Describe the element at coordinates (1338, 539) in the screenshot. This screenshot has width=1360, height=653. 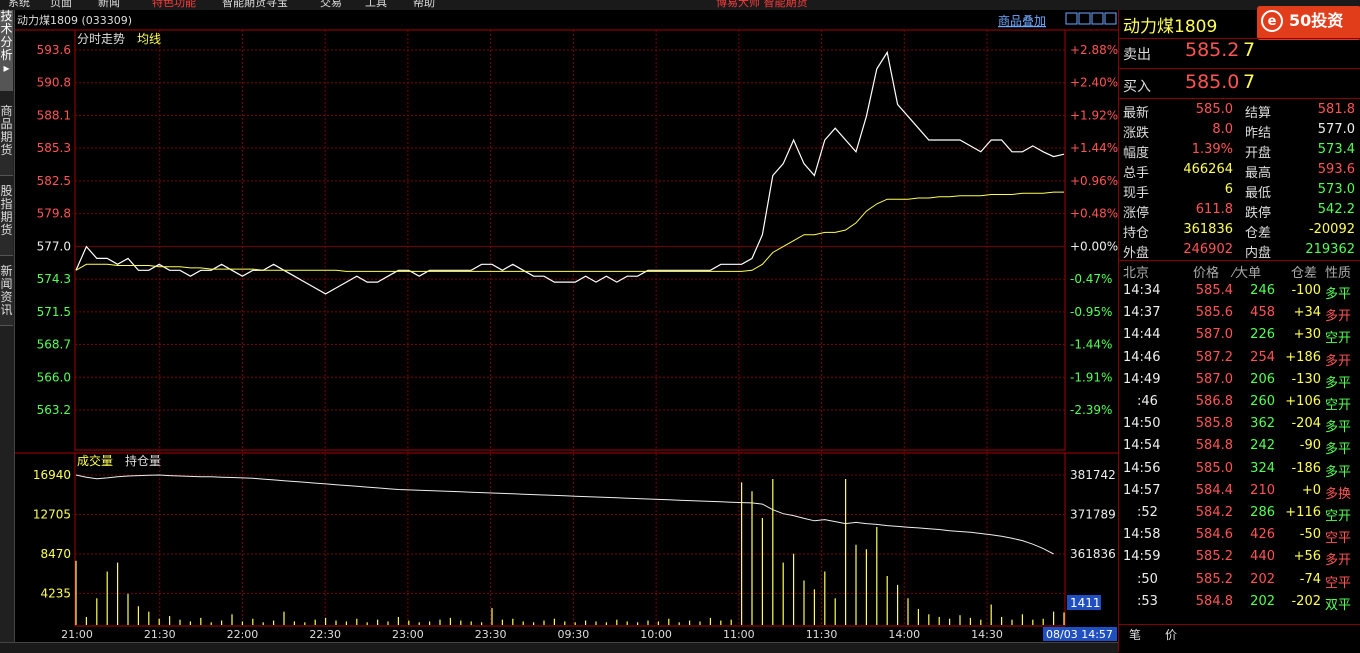
I see `tick-type: 空平` at that location.